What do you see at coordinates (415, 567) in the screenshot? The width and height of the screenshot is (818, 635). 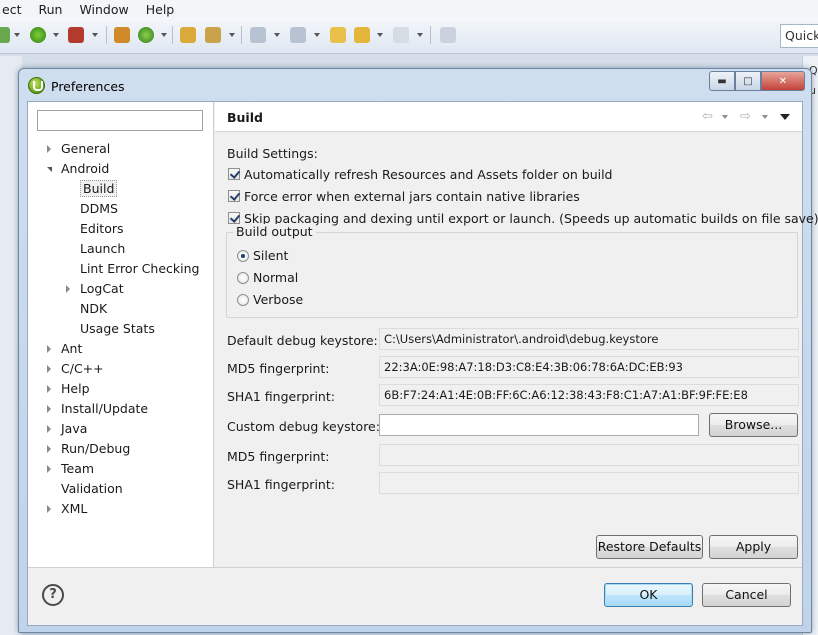 I see `footer-divider` at bounding box center [415, 567].